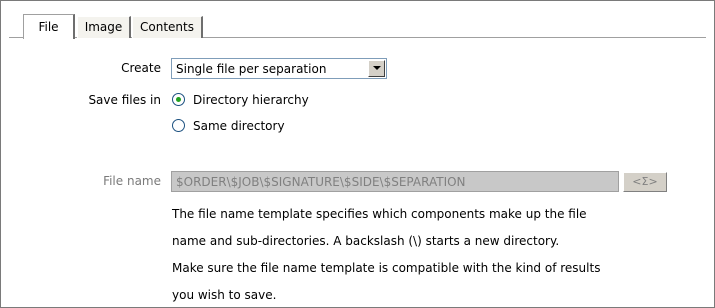  I want to click on radio-button-selected, so click(178, 99).